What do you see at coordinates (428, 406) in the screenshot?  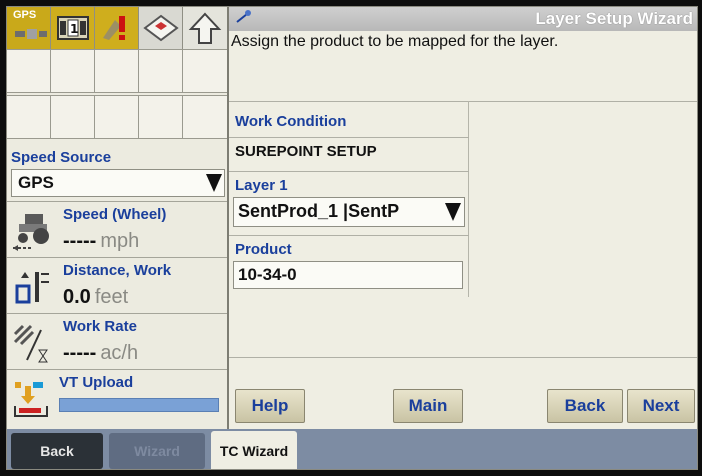 I see `main-button: Main` at bounding box center [428, 406].